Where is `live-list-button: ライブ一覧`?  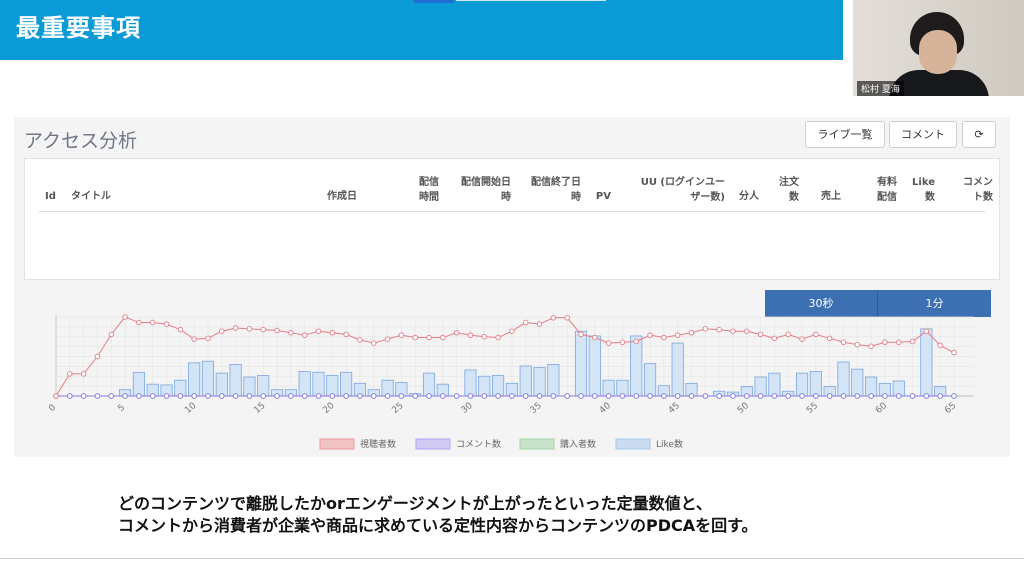
live-list-button: ライブ一覧 is located at coordinates (845, 134).